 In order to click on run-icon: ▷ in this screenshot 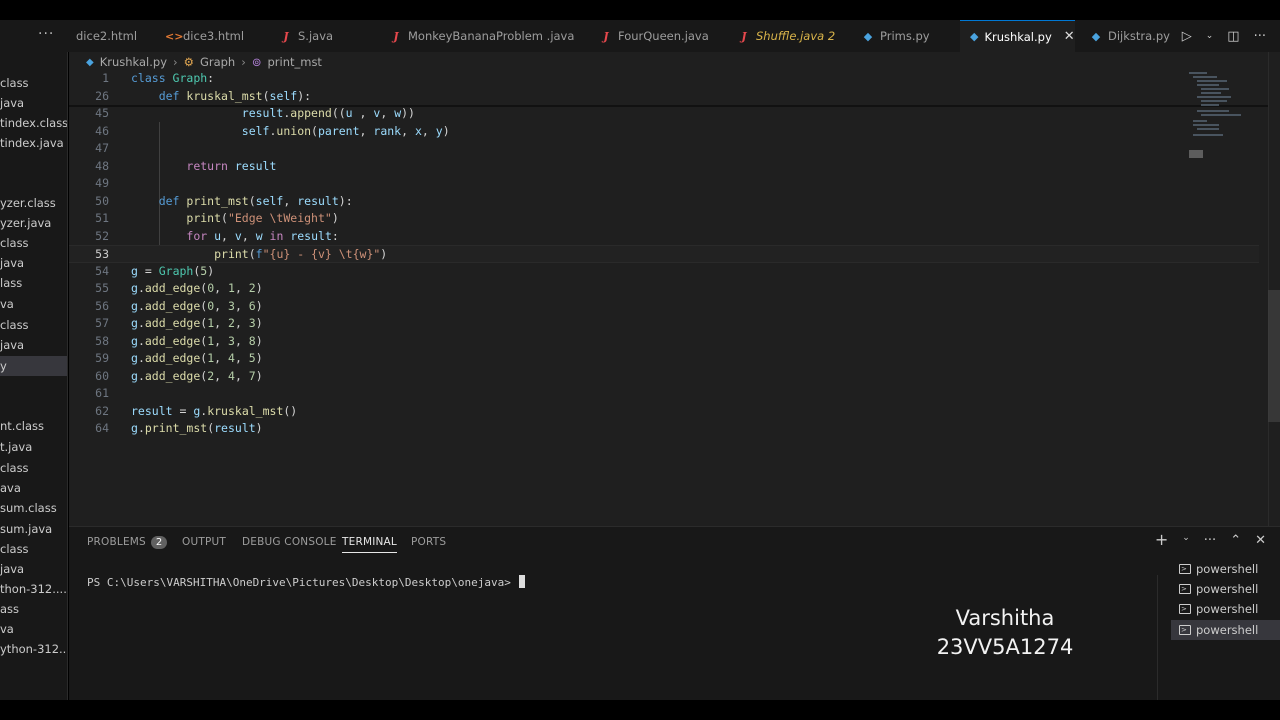, I will do `click(1187, 36)`.